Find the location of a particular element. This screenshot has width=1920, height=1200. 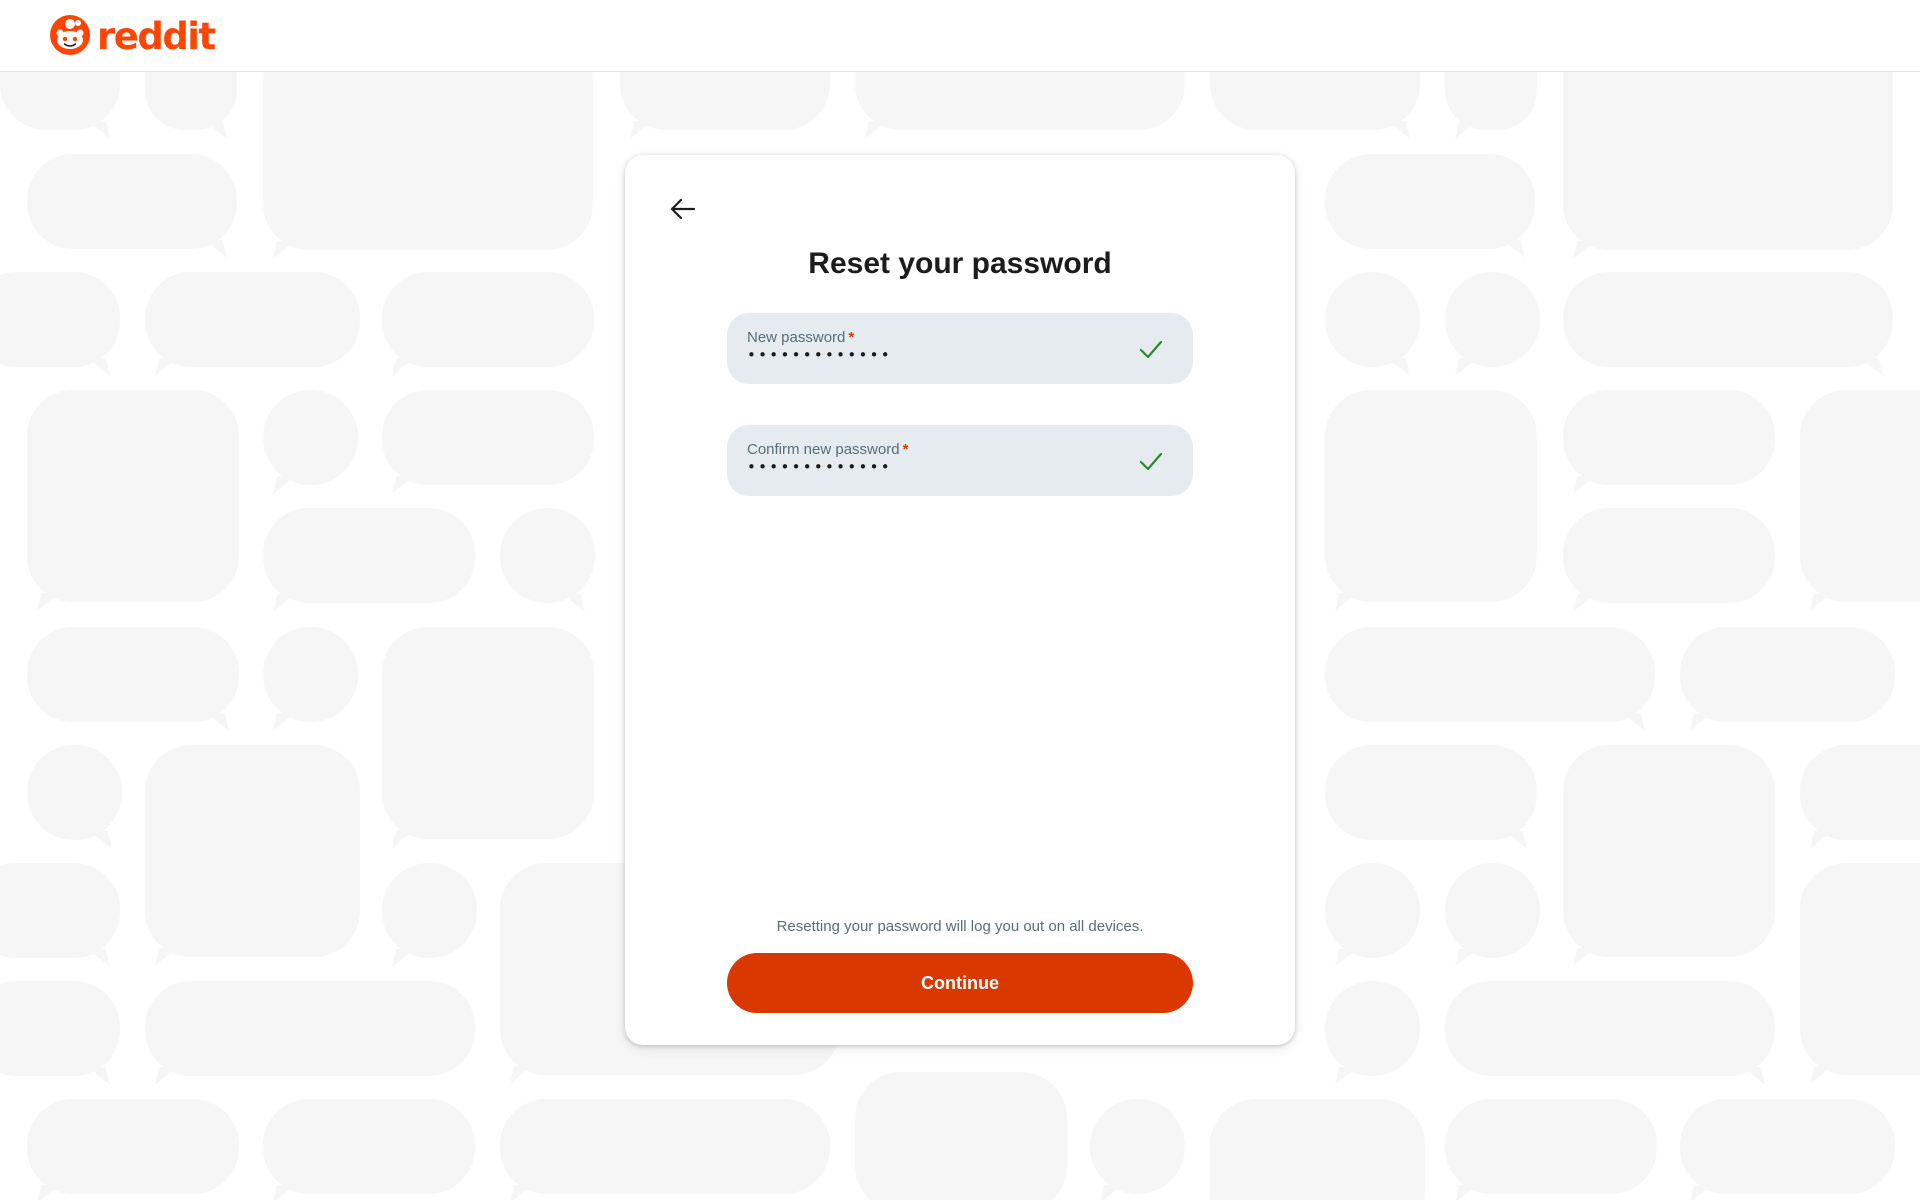

reddit-wordmark: reddit is located at coordinates (156, 36).